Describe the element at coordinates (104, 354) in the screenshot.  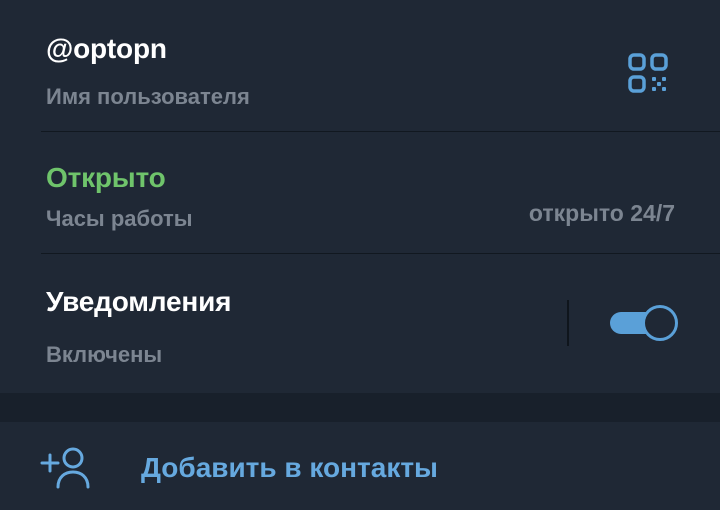
I see `notifications-state: Включены` at that location.